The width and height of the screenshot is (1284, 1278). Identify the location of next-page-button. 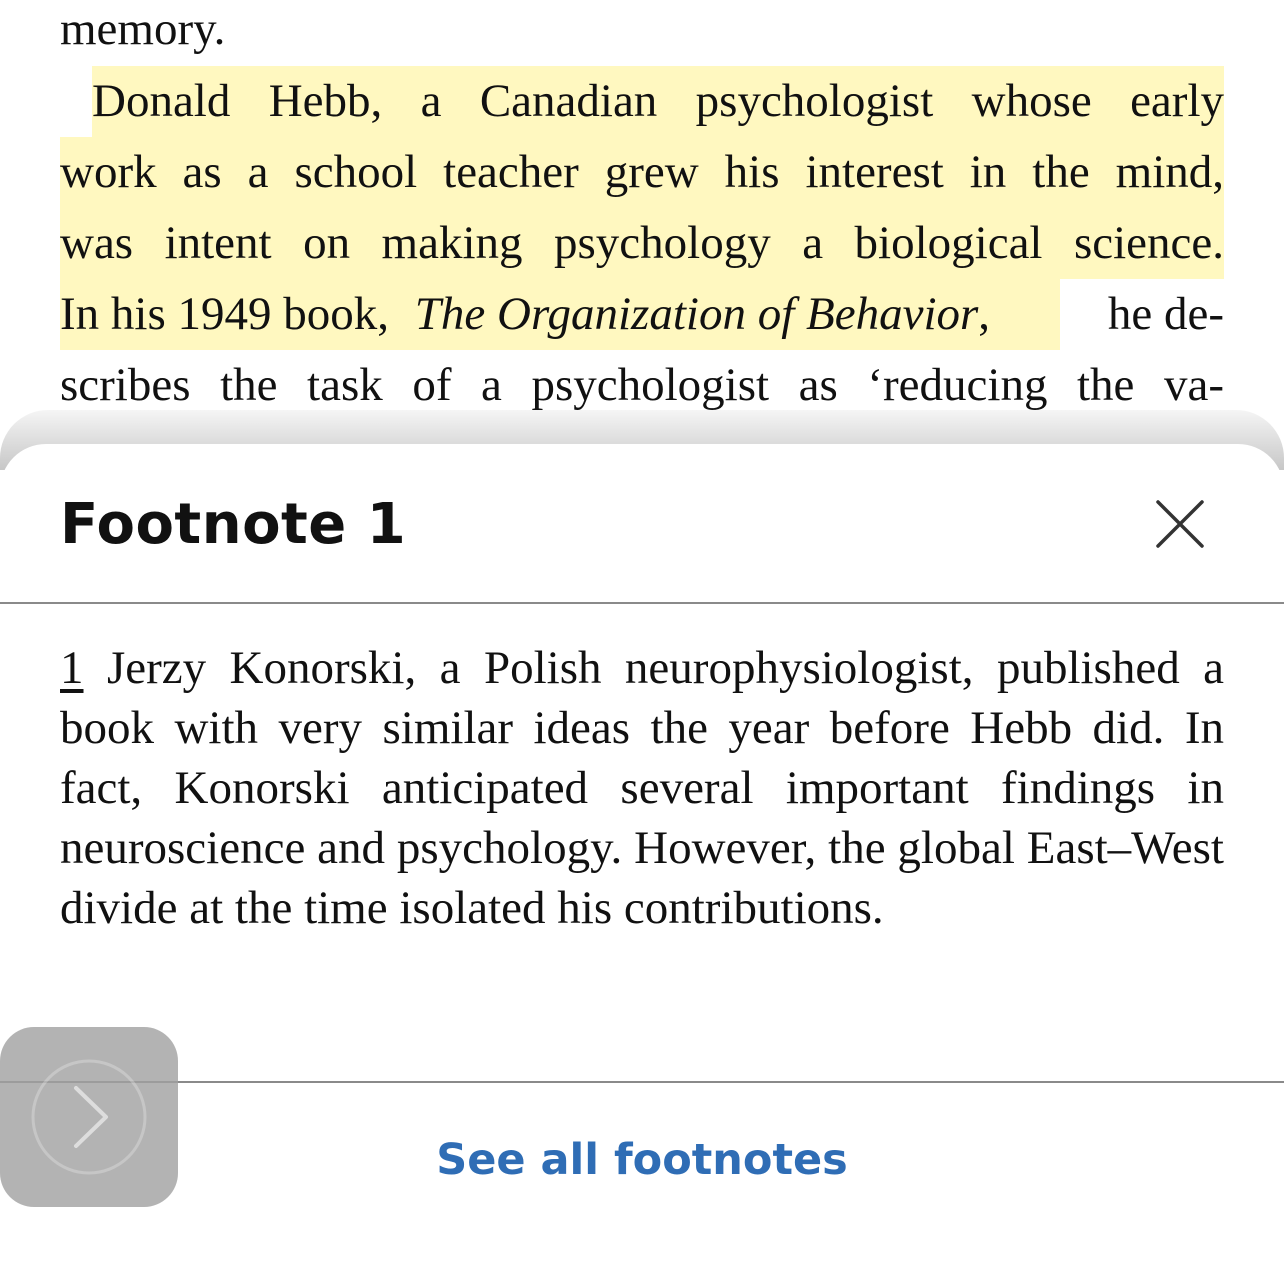
(89, 1117).